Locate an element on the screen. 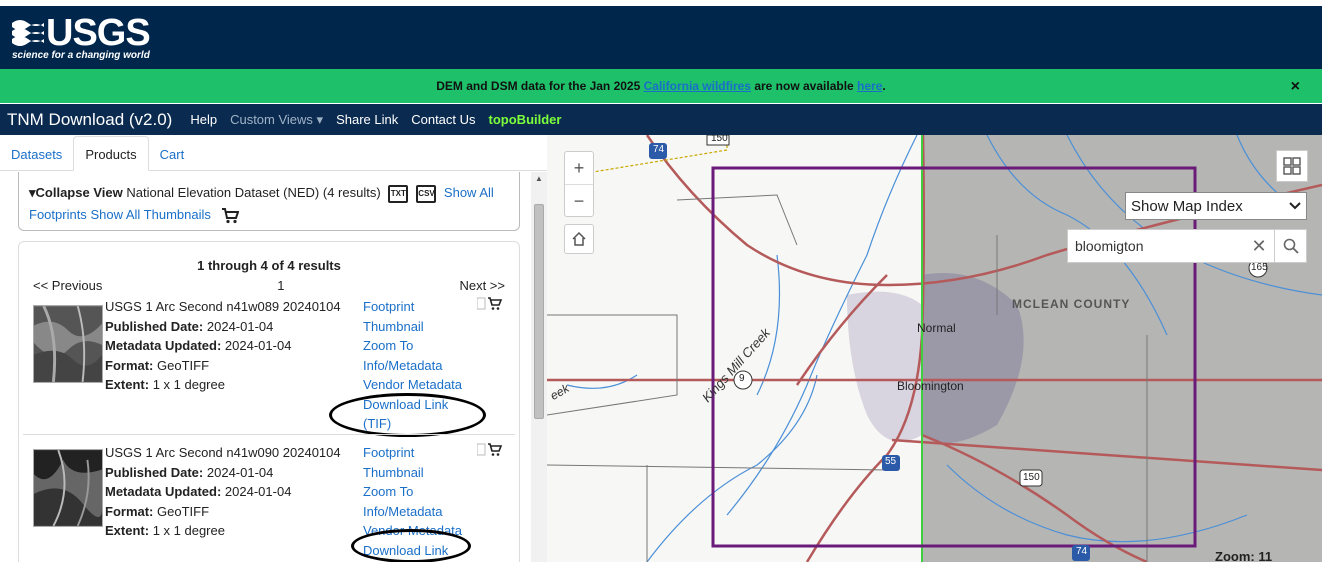 The width and height of the screenshot is (1322, 562). item-actions is located at coordinates (490, 305).